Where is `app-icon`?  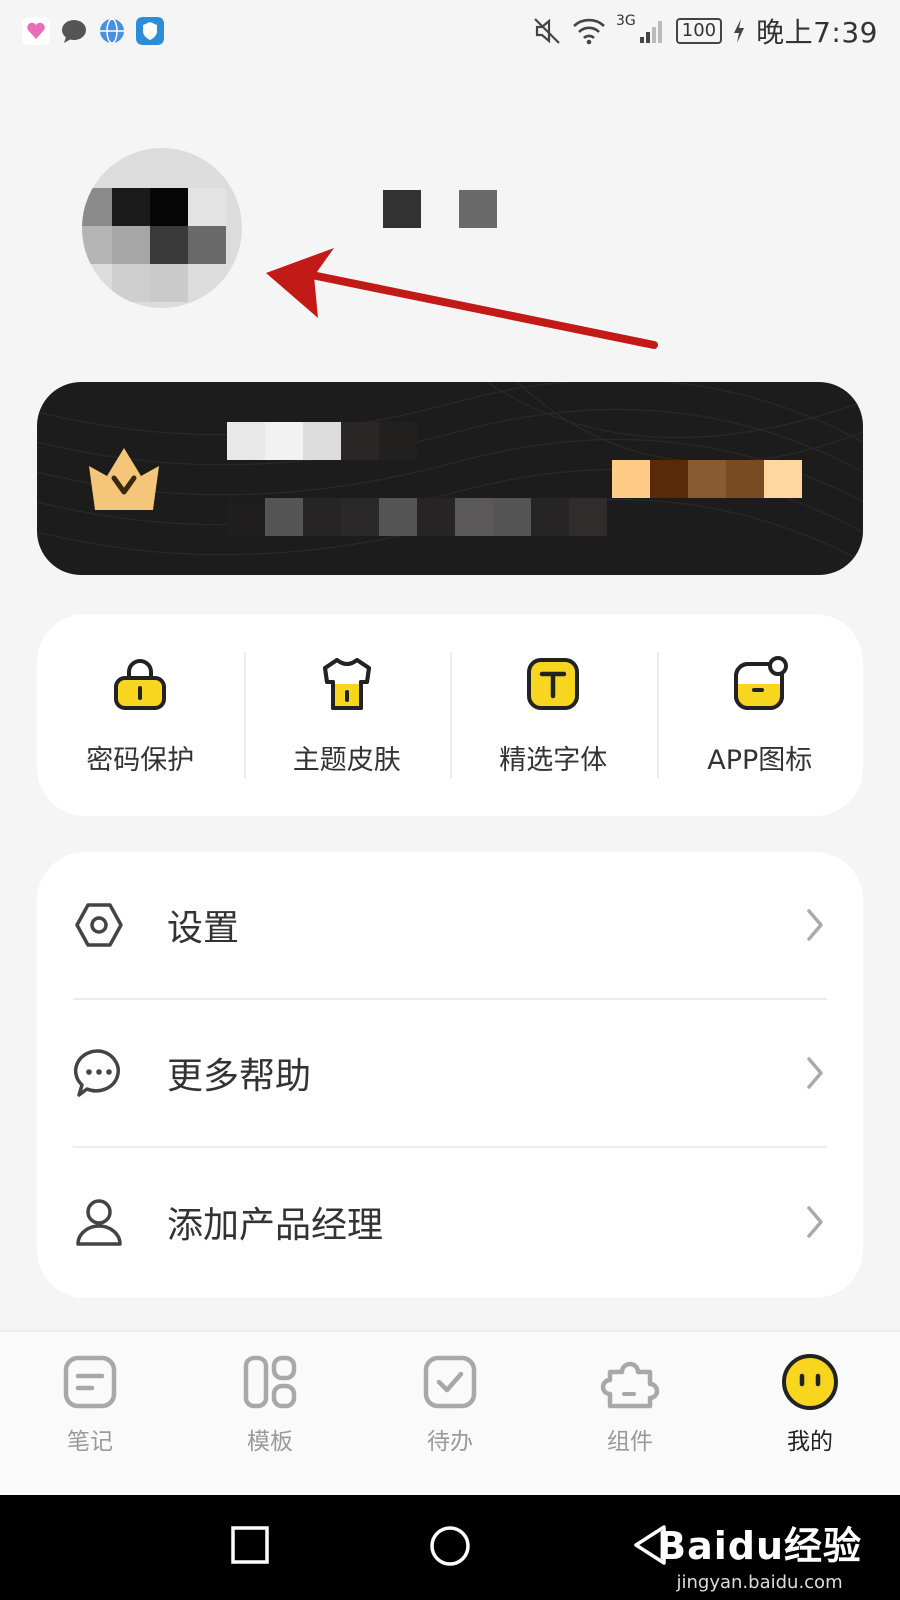
app-icon is located at coordinates (760, 682).